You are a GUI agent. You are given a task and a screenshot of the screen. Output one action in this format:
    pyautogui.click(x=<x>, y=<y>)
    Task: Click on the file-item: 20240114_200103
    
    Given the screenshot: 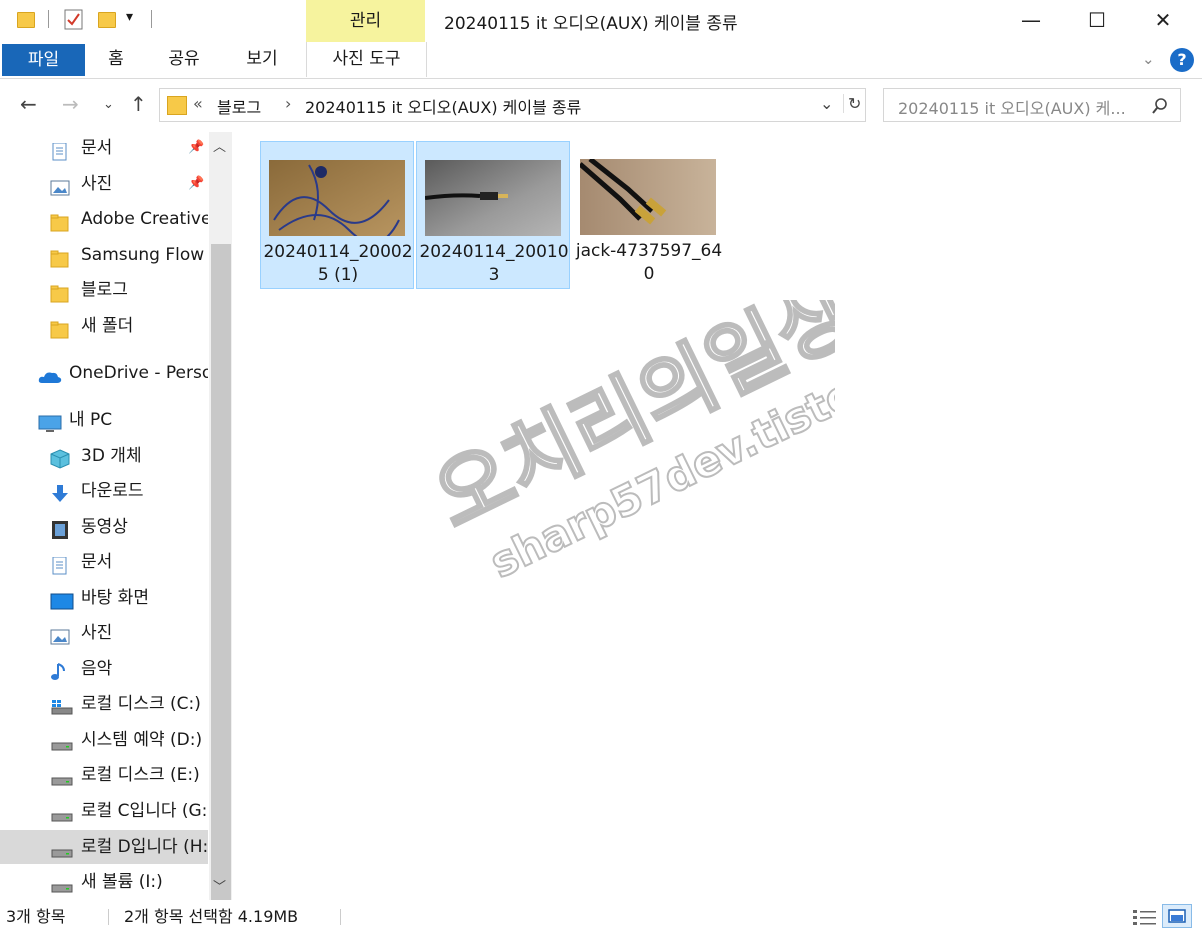 What is the action you would take?
    pyautogui.click(x=493, y=215)
    